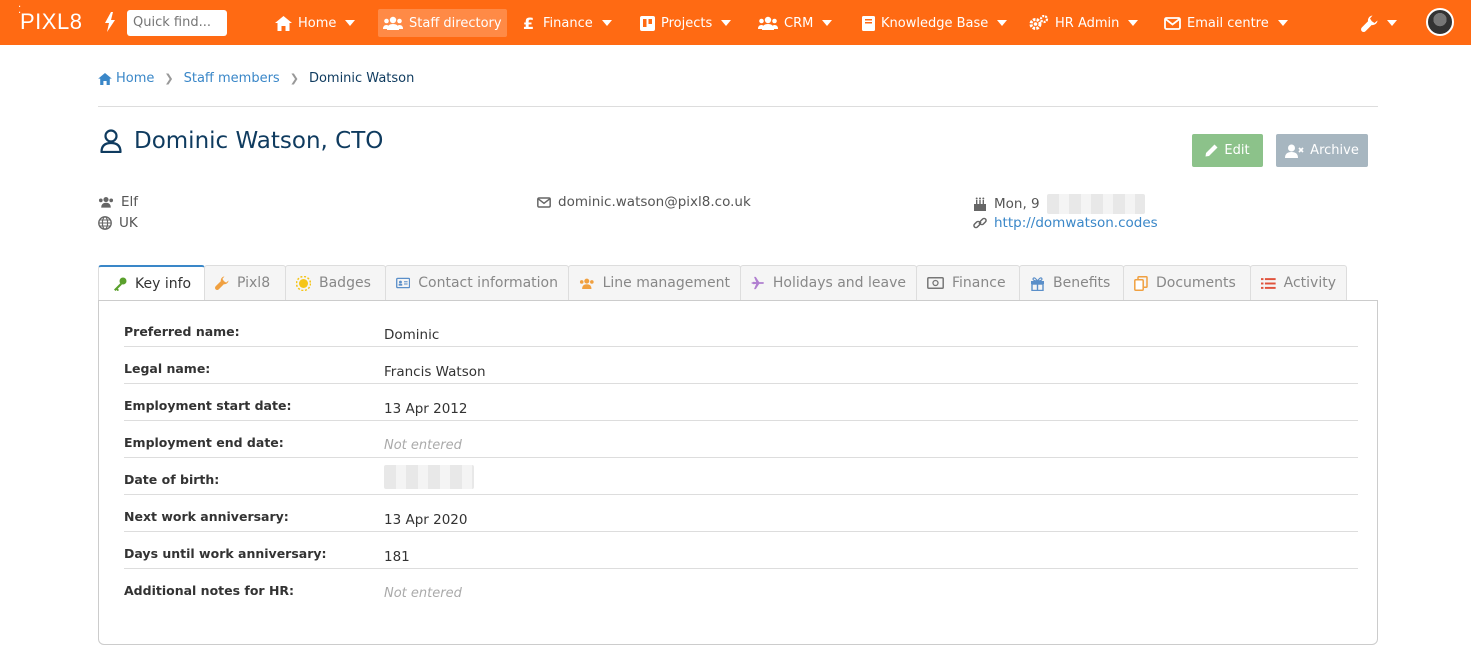 This screenshot has height=664, width=1471. I want to click on page-title: Dominic Watson, CTO, so click(241, 141).